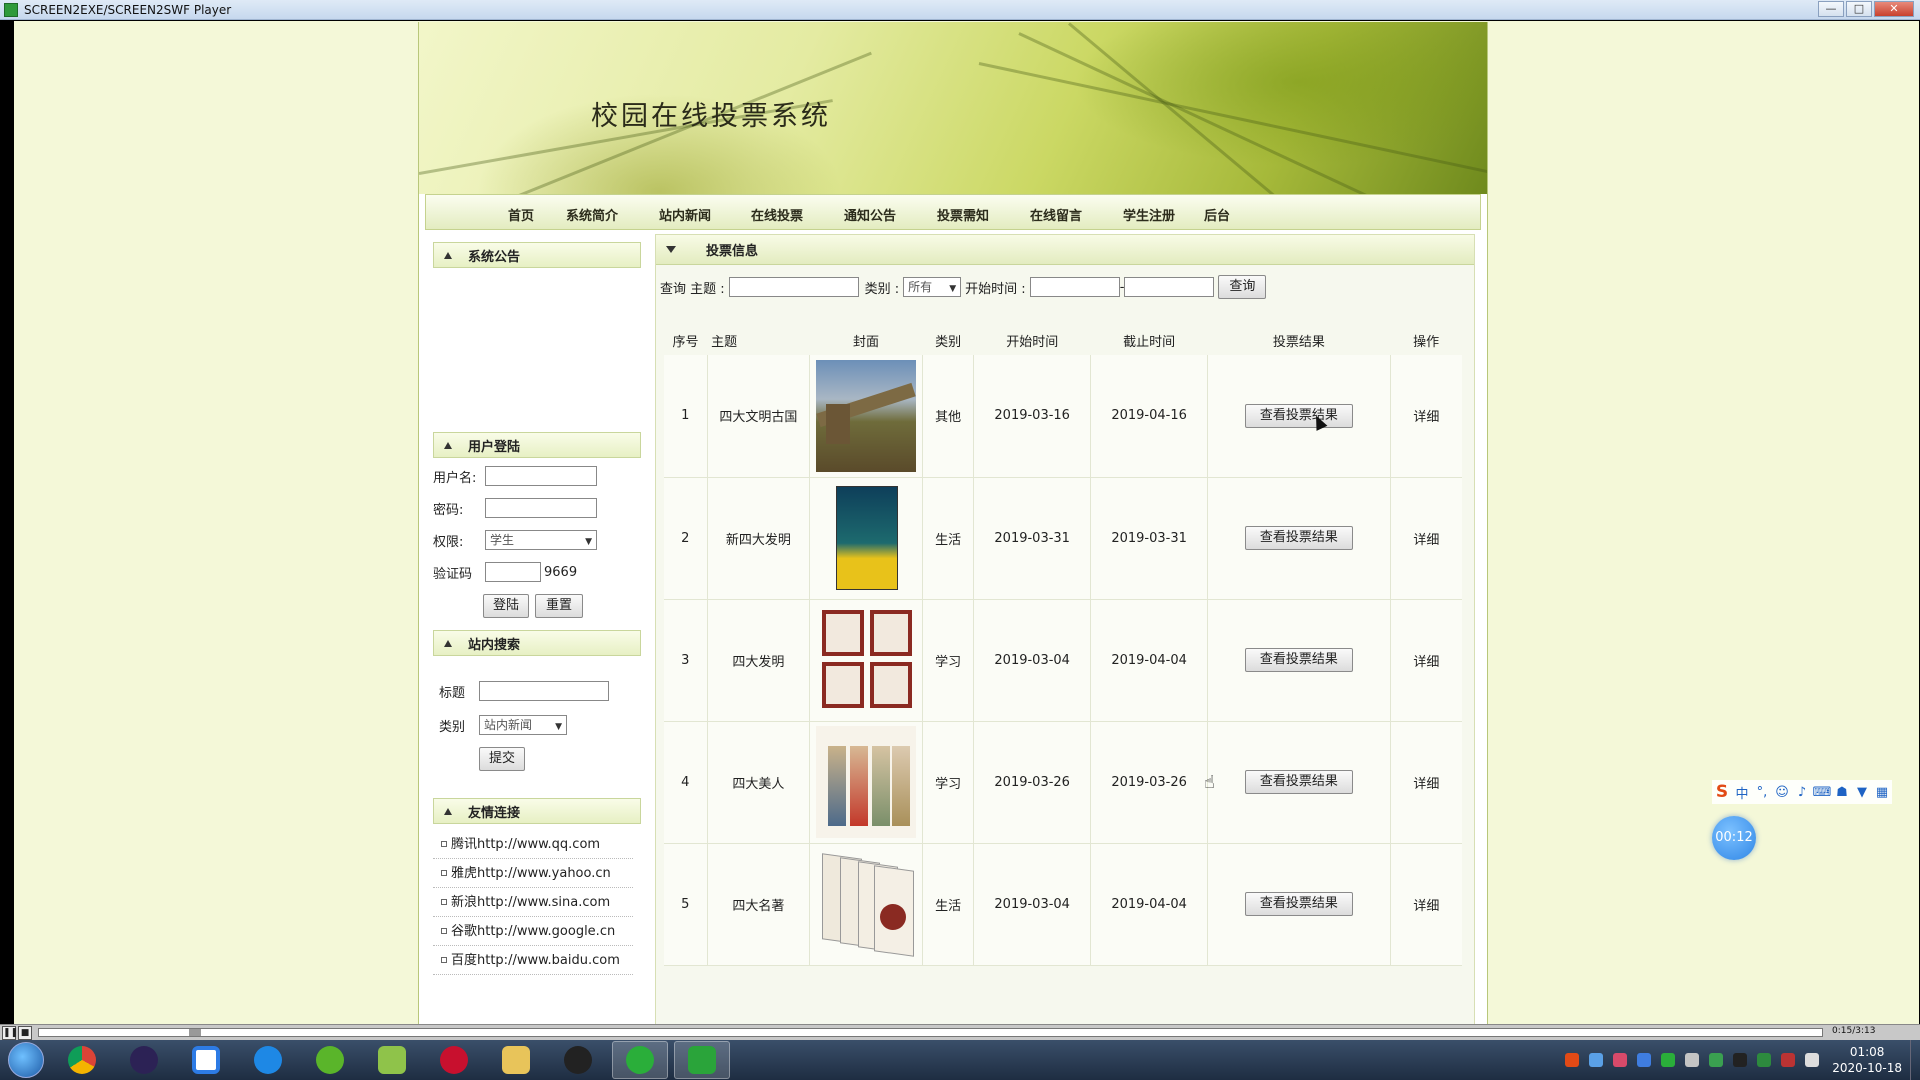 The image size is (1920, 1080). What do you see at coordinates (1782, 792) in the screenshot?
I see `ime-emoji-icon: ☺` at bounding box center [1782, 792].